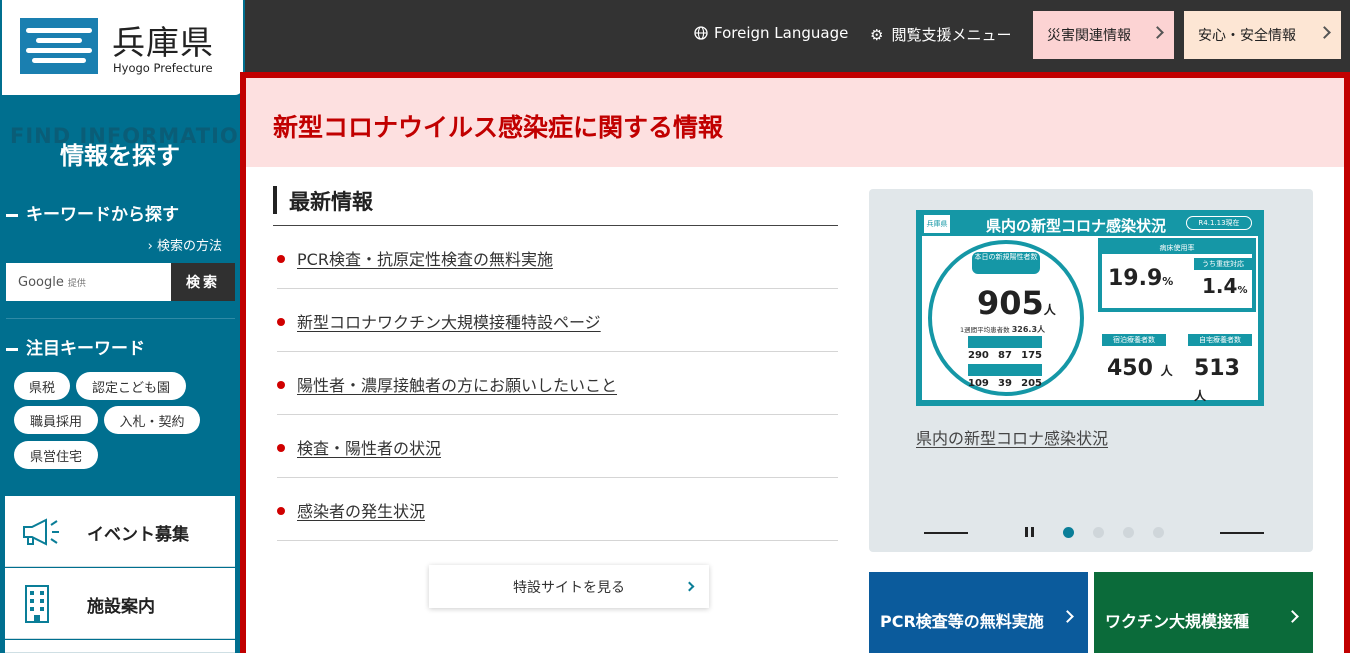  I want to click on bed-usage-label: 病床使用率, so click(1177, 248).